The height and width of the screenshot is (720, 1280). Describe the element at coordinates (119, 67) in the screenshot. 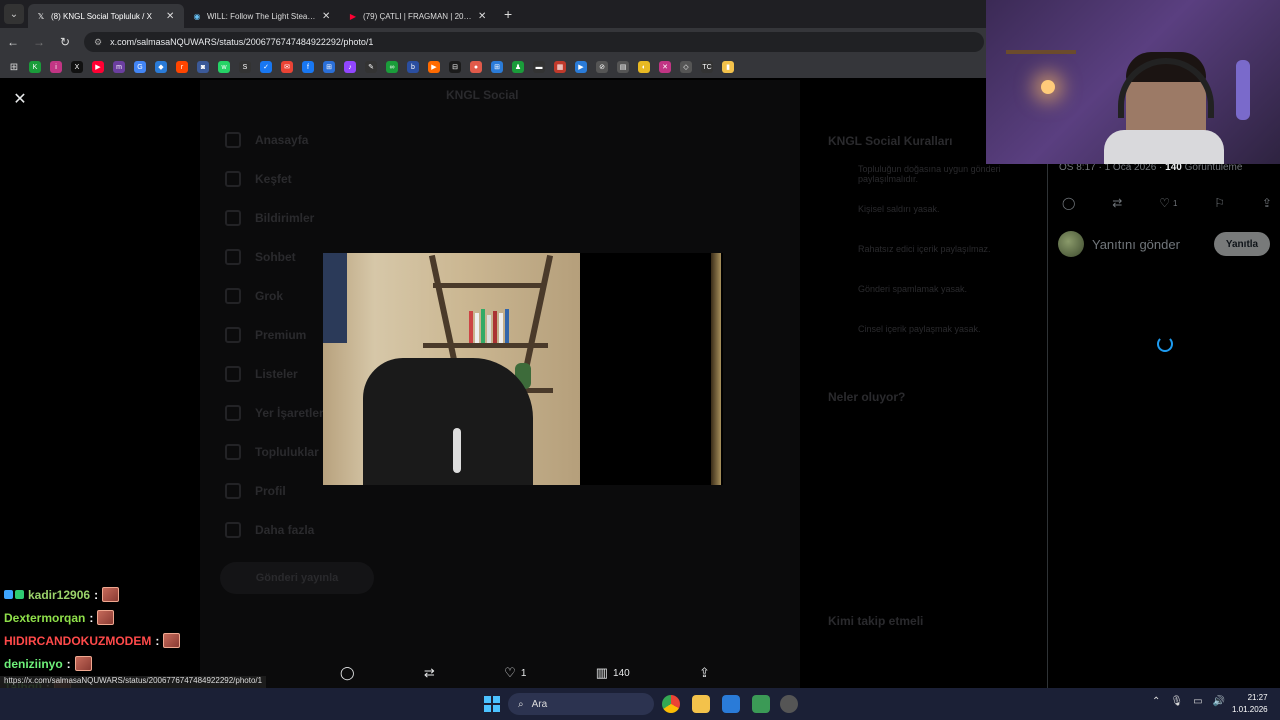

I see `bookmark-icon: m` at that location.